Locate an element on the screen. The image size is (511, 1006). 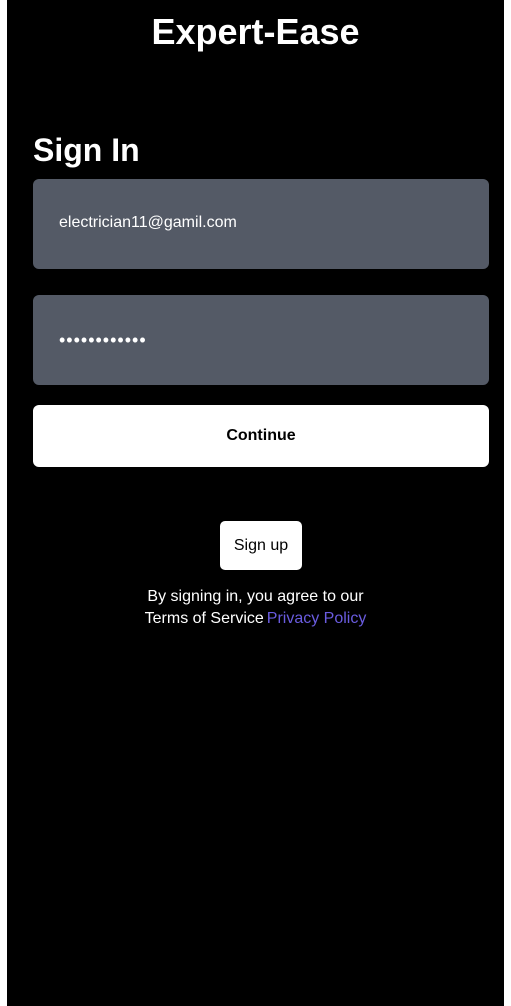
password-field is located at coordinates (261, 340).